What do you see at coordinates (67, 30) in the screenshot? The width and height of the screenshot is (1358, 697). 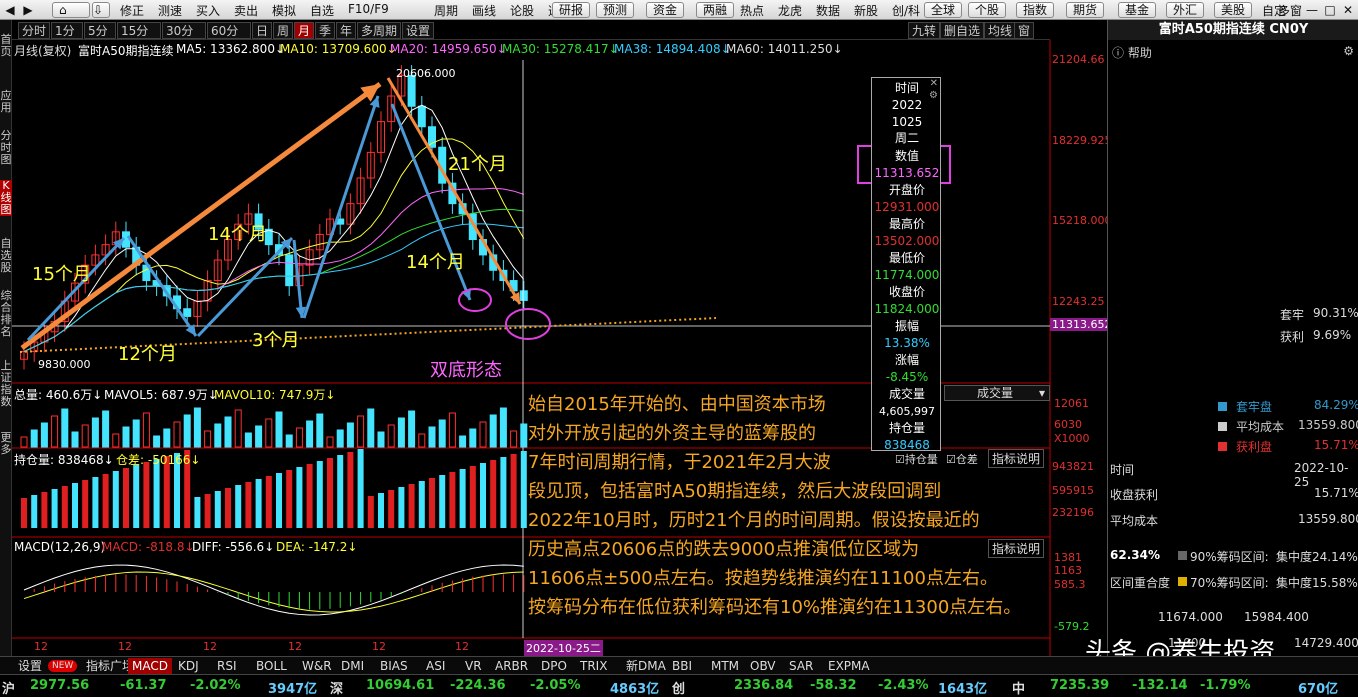 I see `period-tab-1: 1分` at bounding box center [67, 30].